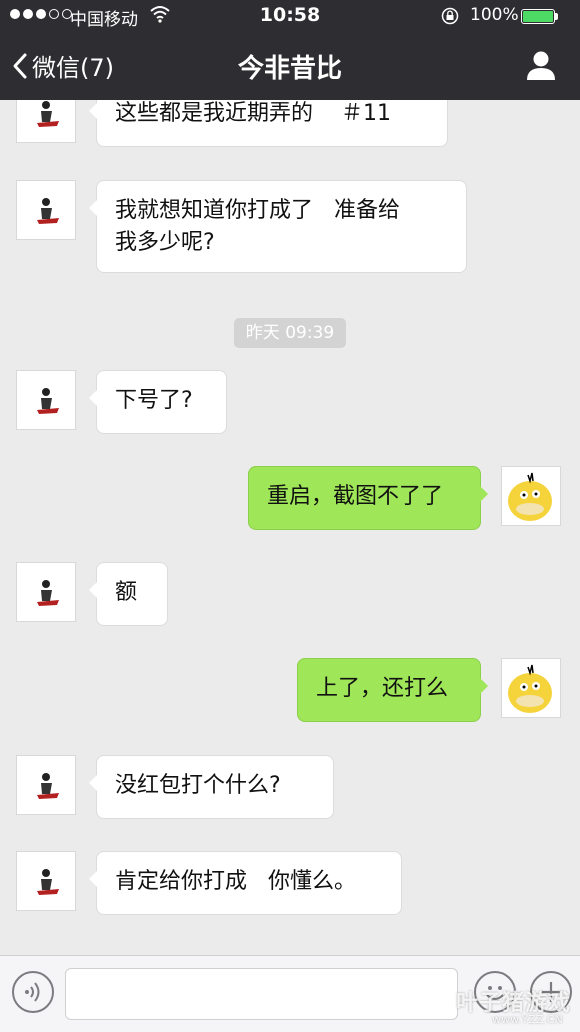 The height and width of the screenshot is (1032, 580). What do you see at coordinates (268, 123) in the screenshot?
I see `message-bubble: 这些都是我近期弄的 ＃11` at bounding box center [268, 123].